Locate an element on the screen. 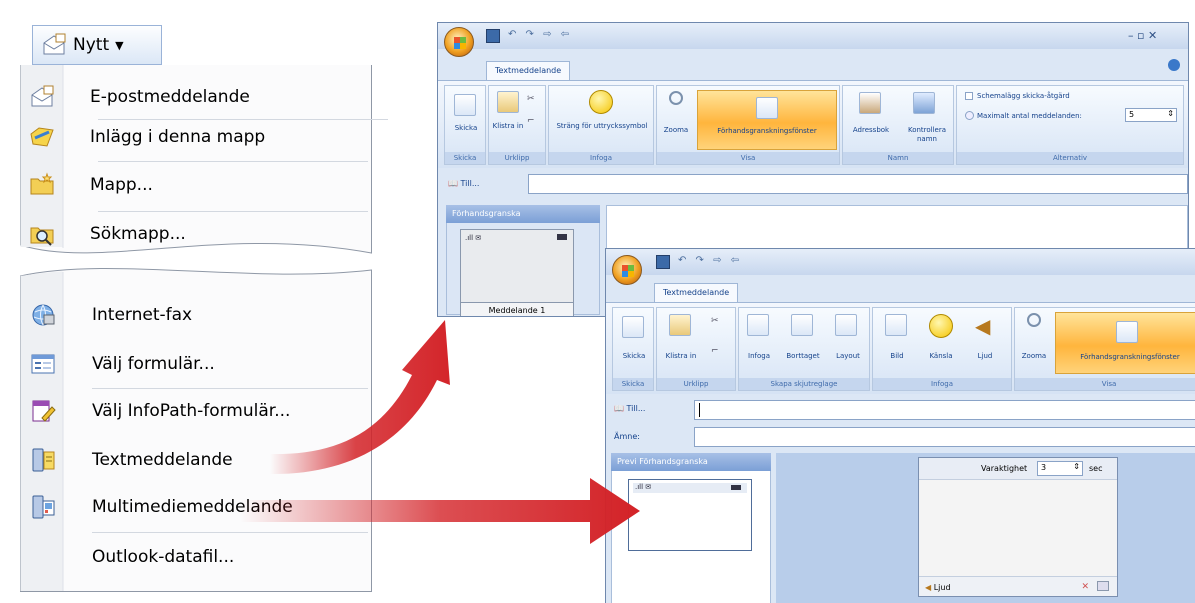 This screenshot has height=603, width=1195. bild-button: Bild is located at coordinates (897, 356).